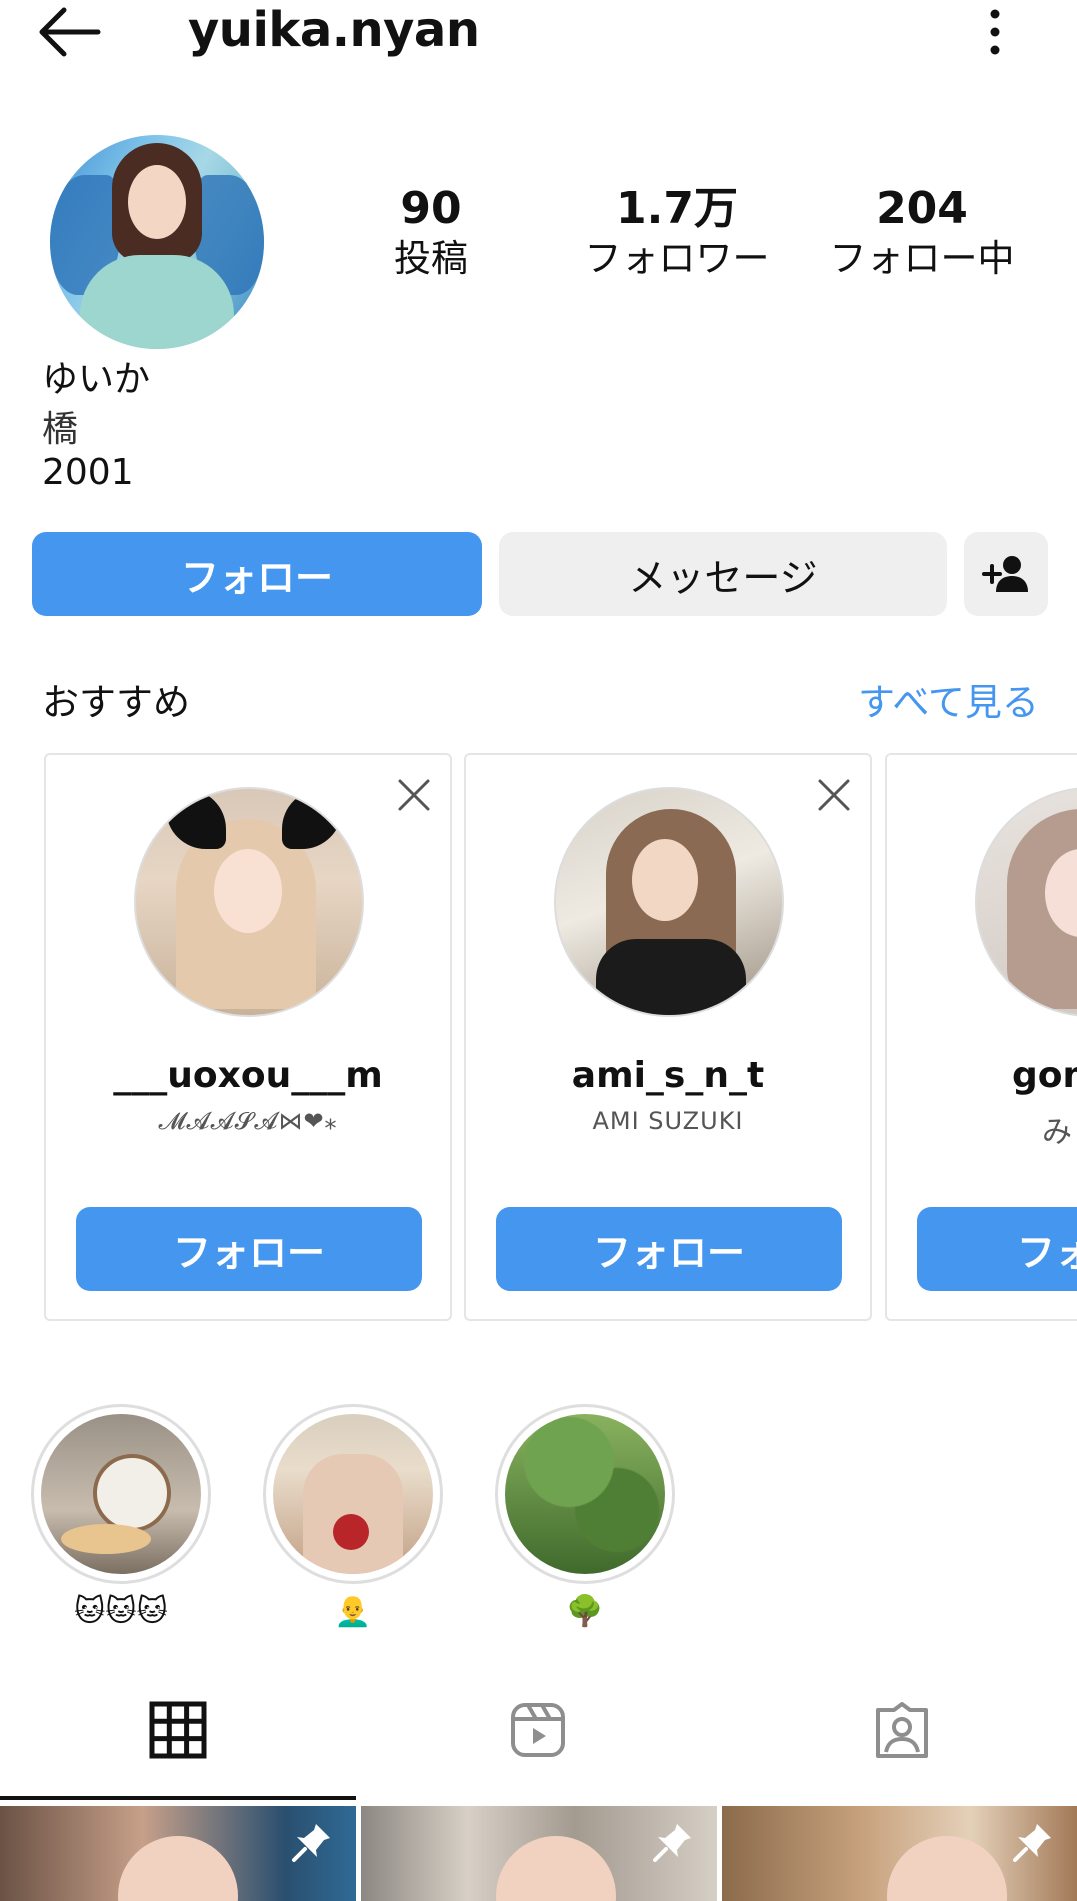 The width and height of the screenshot is (1077, 1901). What do you see at coordinates (723, 574) in the screenshot?
I see `message-button: メッセージ` at bounding box center [723, 574].